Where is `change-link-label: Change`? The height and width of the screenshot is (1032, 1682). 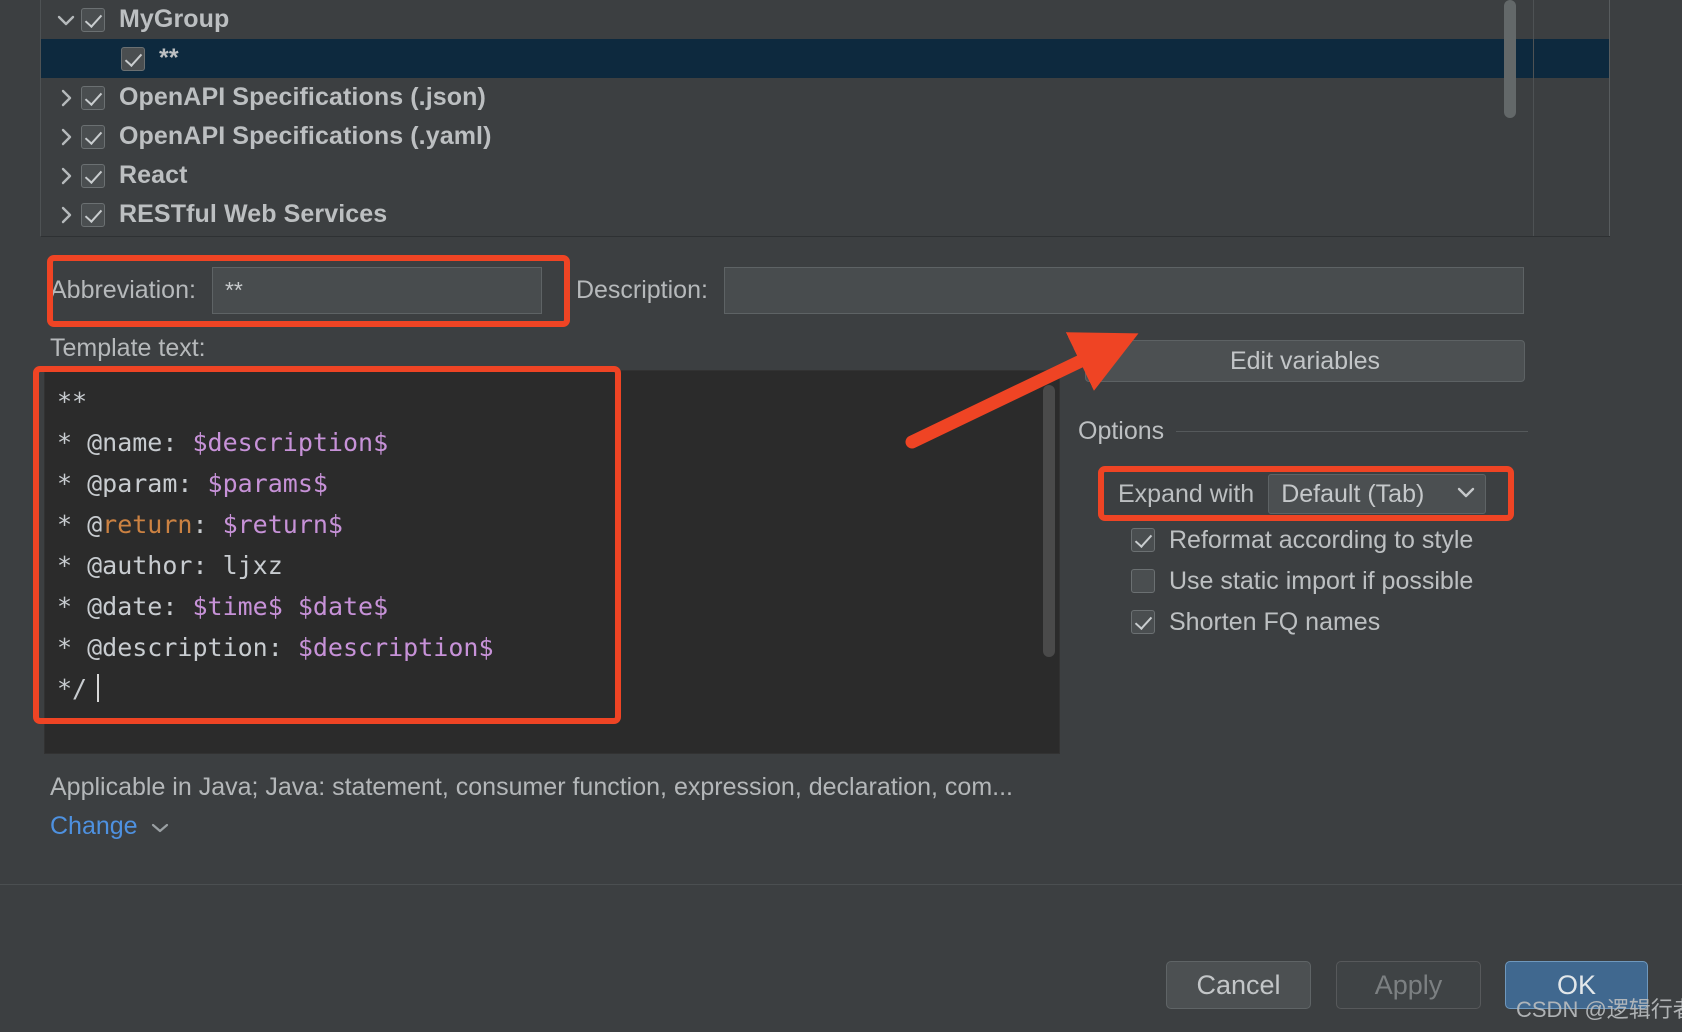
change-link-label: Change is located at coordinates (94, 826).